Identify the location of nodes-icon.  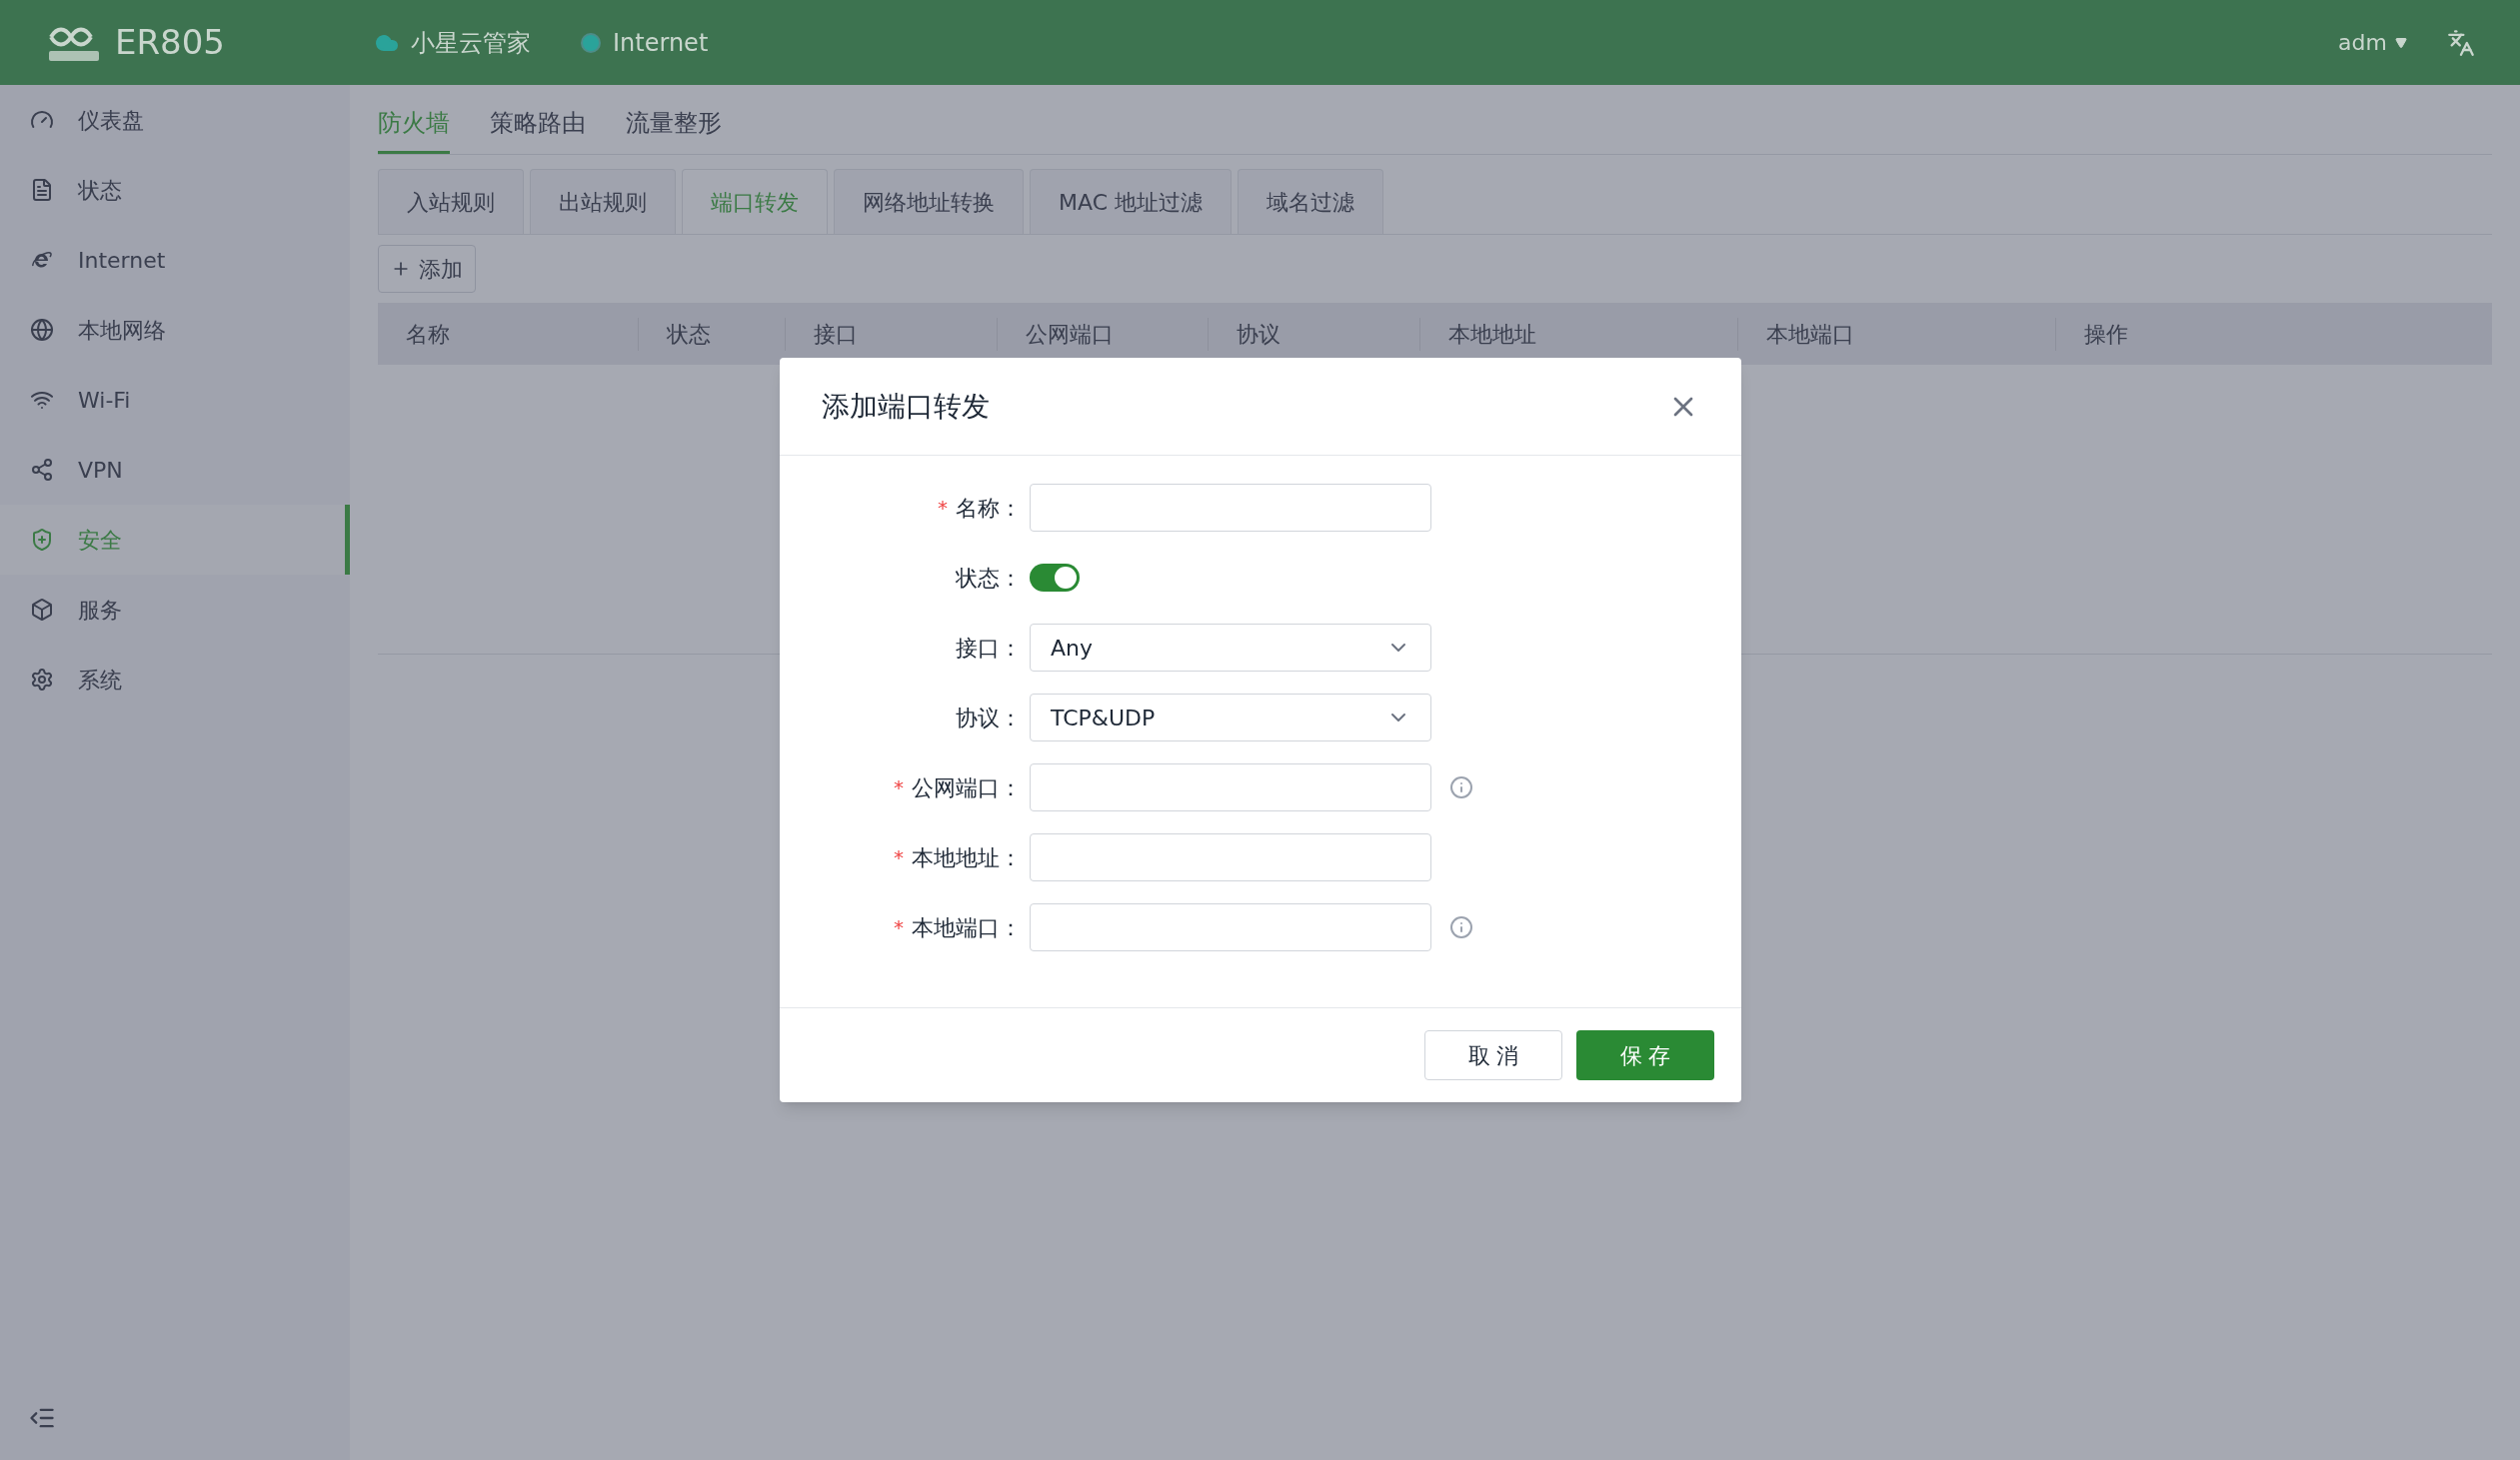
(42, 470).